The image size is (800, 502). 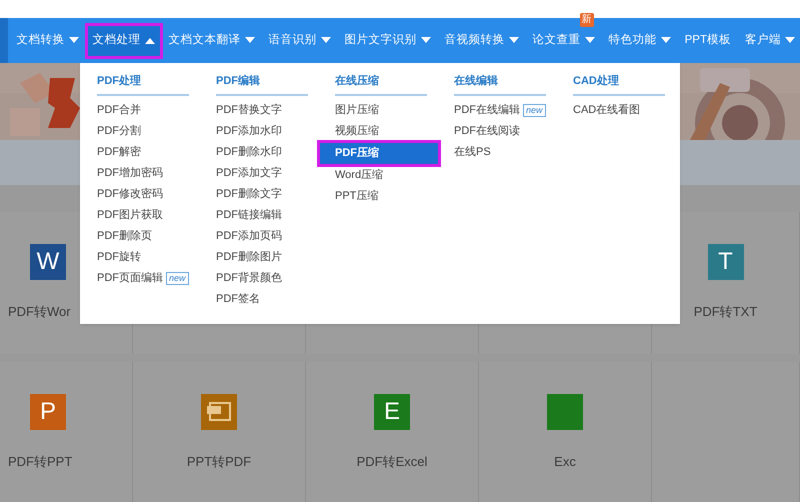 What do you see at coordinates (219, 462) in the screenshot?
I see `card-label: PPT转PDF` at bounding box center [219, 462].